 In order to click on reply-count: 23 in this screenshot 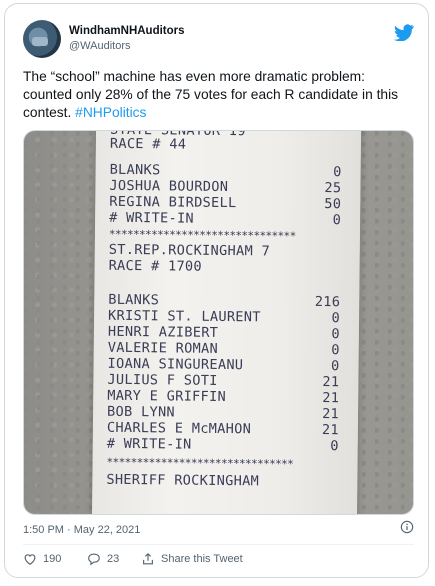, I will do `click(113, 559)`.